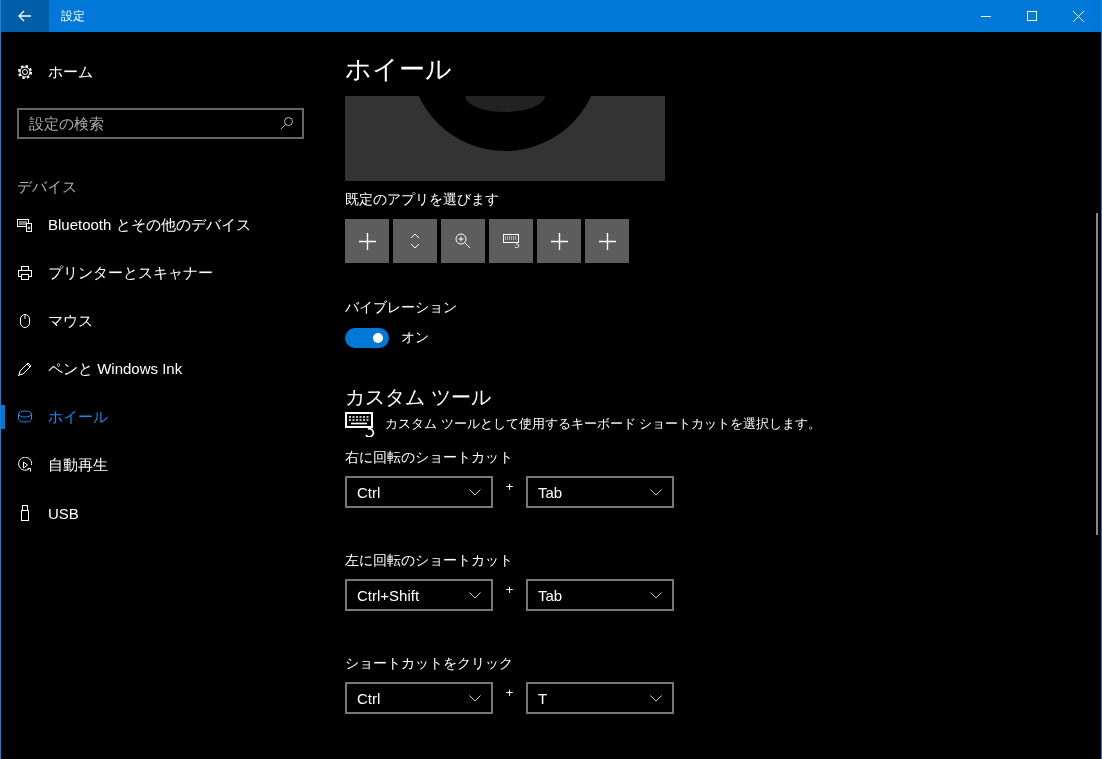 This screenshot has height=759, width=1102. Describe the element at coordinates (422, 200) in the screenshot. I see `apps-label: 既定のアプリを選びます` at that location.